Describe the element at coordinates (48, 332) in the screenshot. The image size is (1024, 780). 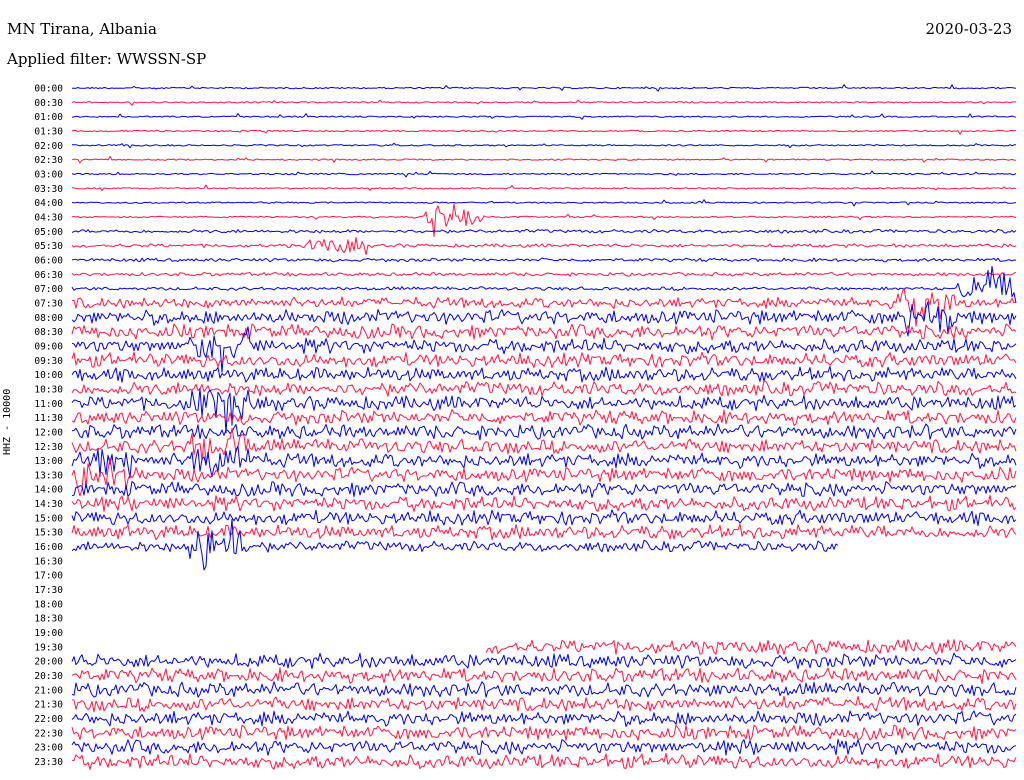
I see `time-tick-label: 08:30` at that location.